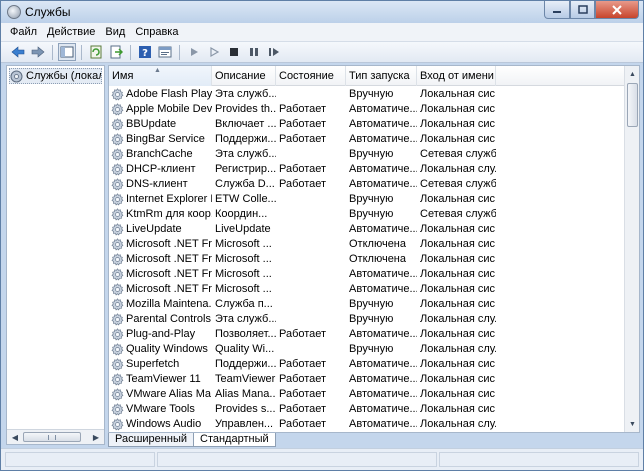 This screenshot has height=471, width=644. I want to click on scroll-down-arrow-icon: ▼, so click(632, 424).